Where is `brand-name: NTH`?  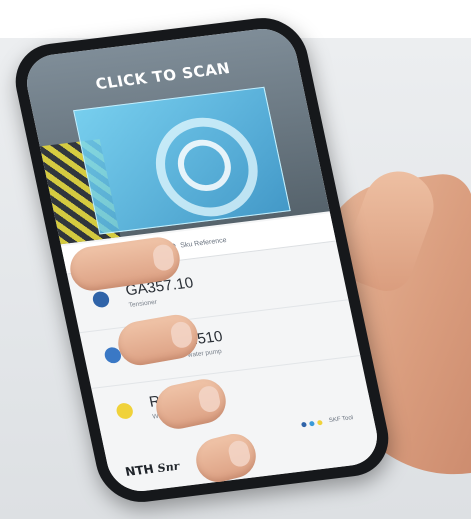
brand-name: NTH is located at coordinates (139, 470).